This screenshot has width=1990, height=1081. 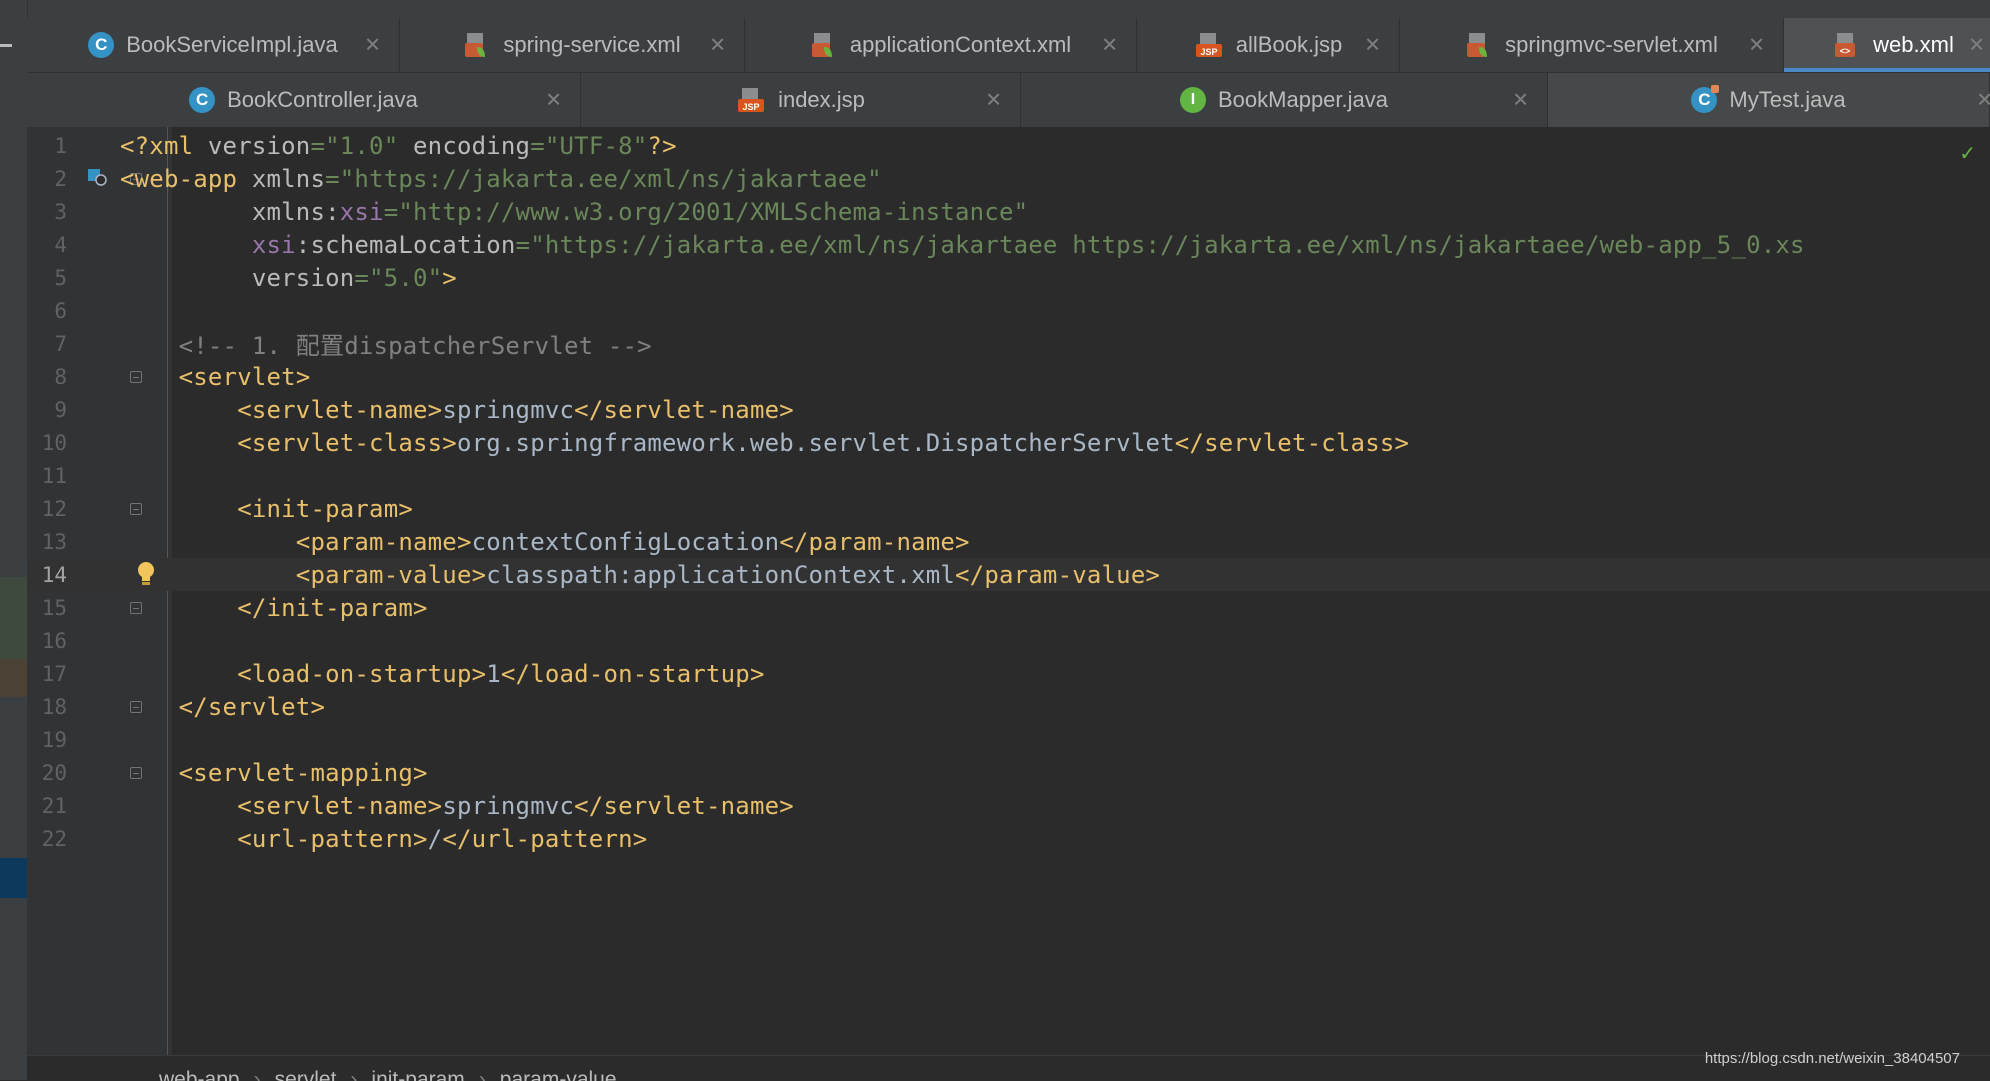 What do you see at coordinates (417, 1074) in the screenshot?
I see `breadcrumb-init-param: init-param` at bounding box center [417, 1074].